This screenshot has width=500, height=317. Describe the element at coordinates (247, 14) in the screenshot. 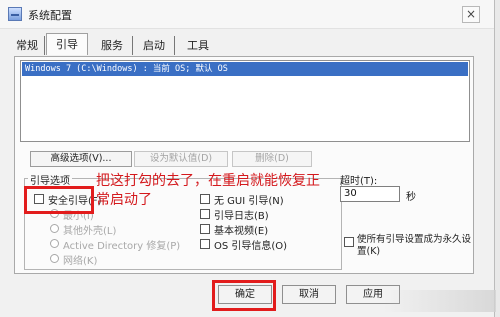

I see `title-bar` at that location.